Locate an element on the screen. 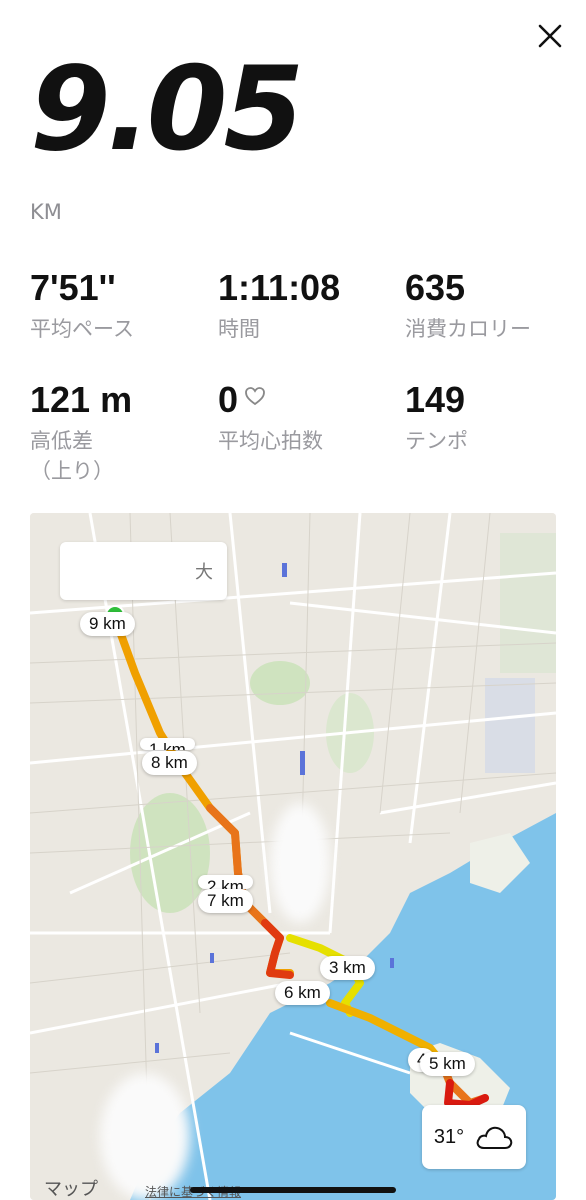 The width and height of the screenshot is (586, 1200). stat-elevation: 121 m 高低差 （上り） is located at coordinates (81, 434).